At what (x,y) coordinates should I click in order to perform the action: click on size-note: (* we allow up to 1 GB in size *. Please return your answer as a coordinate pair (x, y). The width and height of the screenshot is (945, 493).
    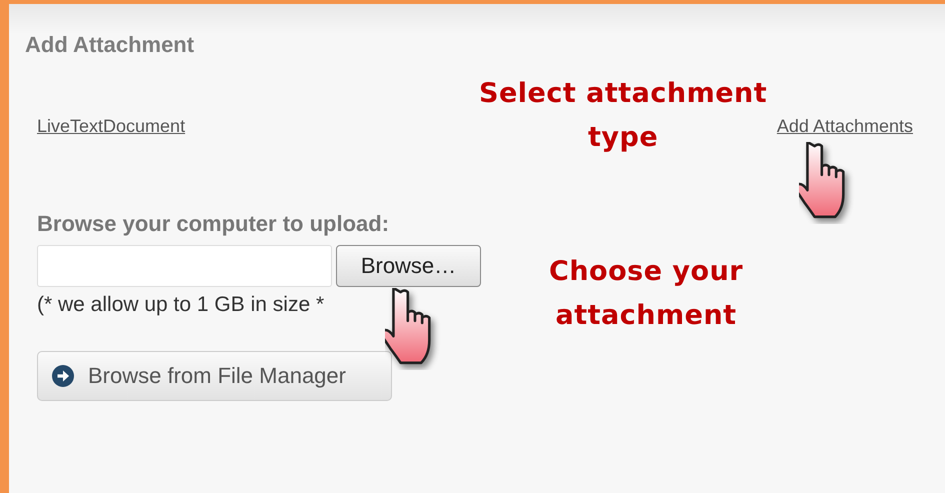
    Looking at the image, I should click on (180, 305).